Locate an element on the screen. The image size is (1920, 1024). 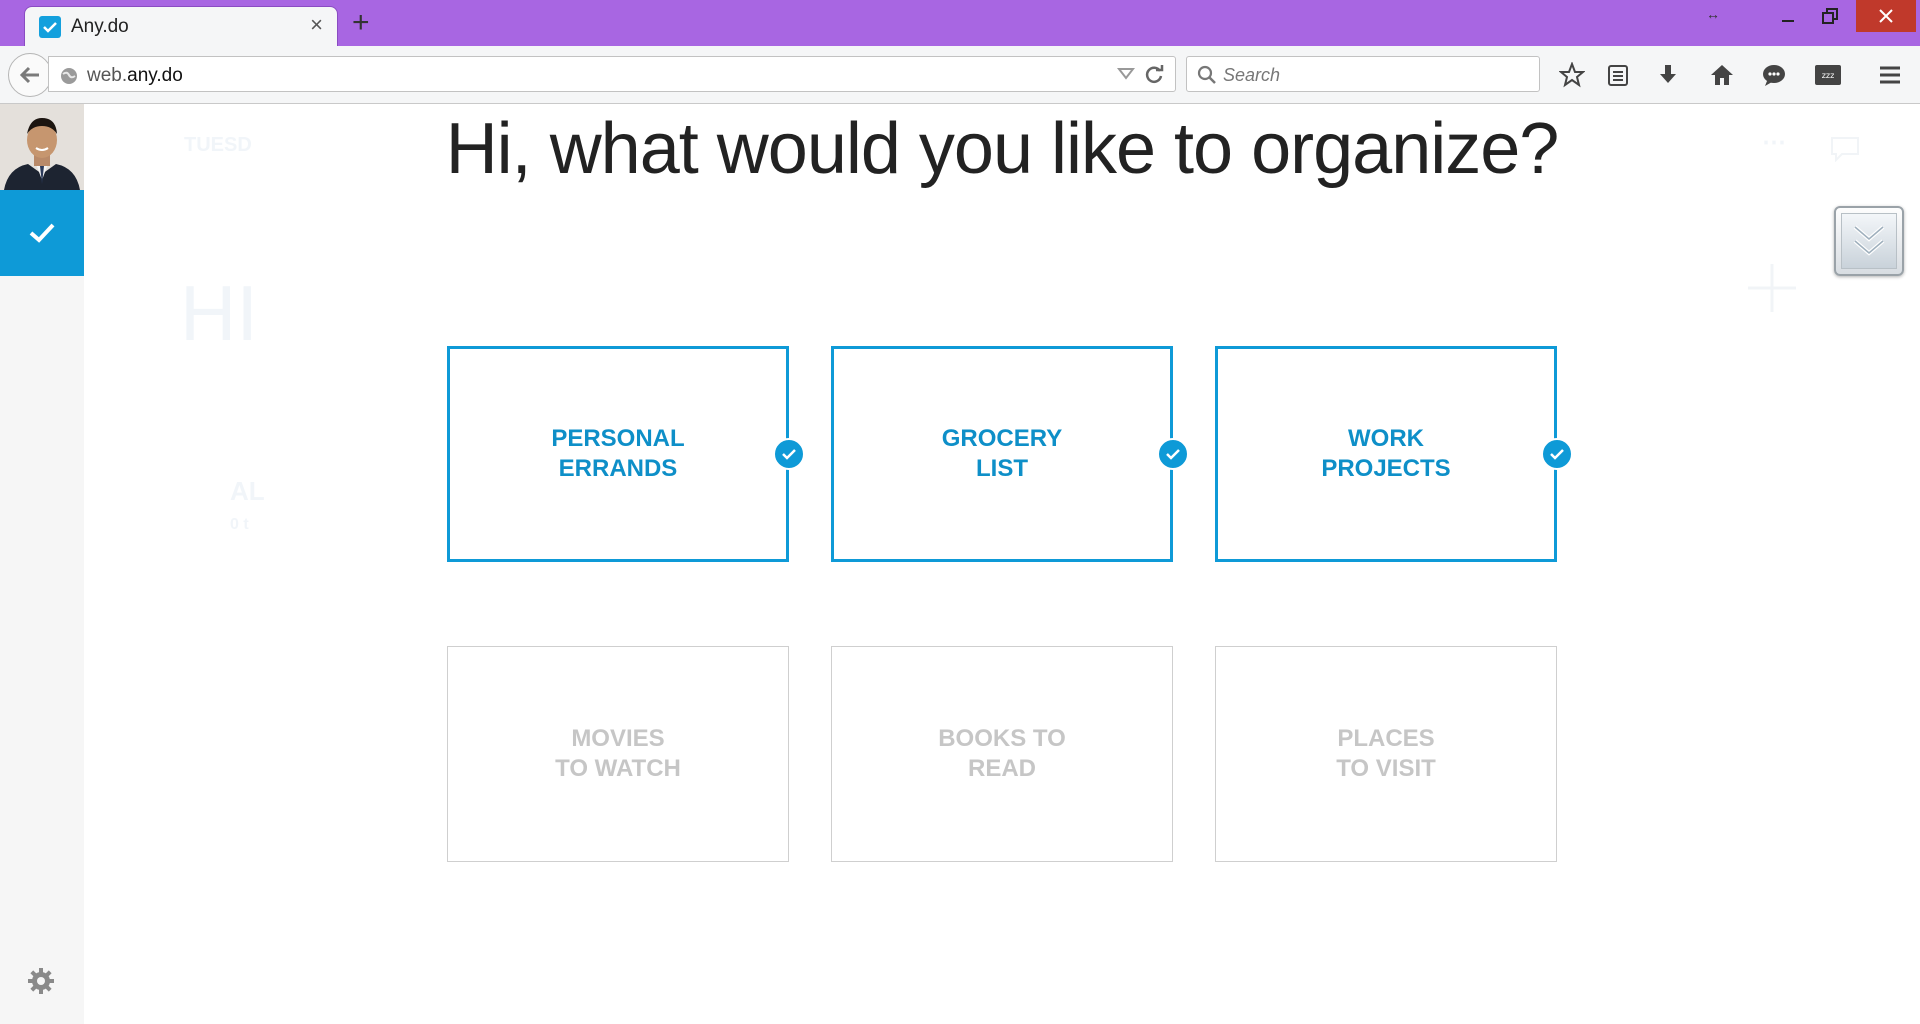
back-button is located at coordinates (30, 75).